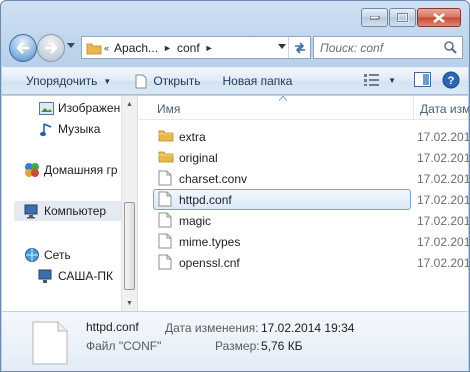  I want to click on nav-item-homegroup: Домашняя гр, so click(71, 170).